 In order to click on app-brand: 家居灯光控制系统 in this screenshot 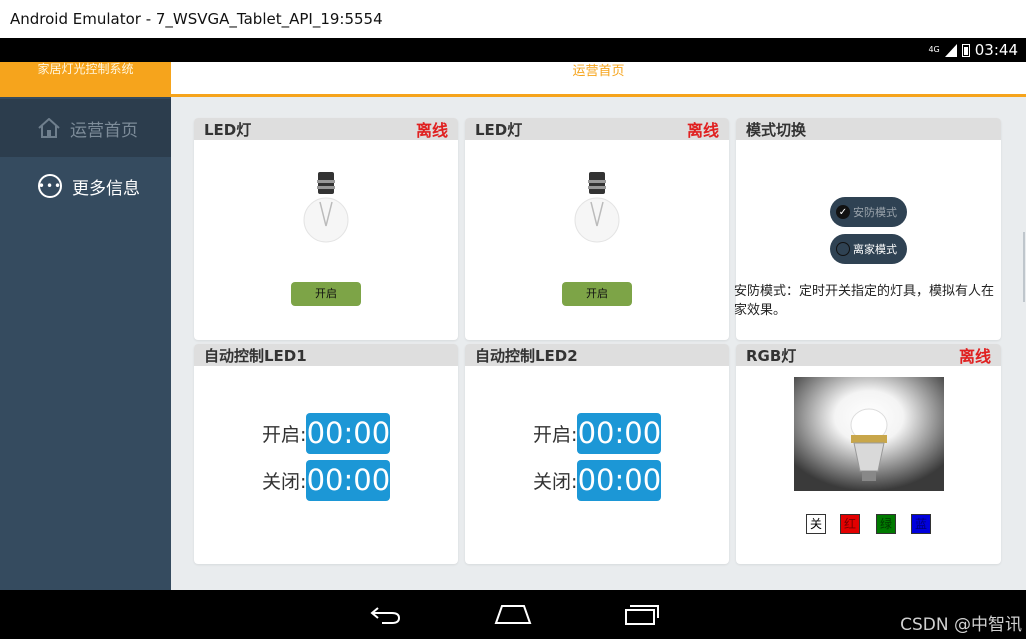, I will do `click(85, 79)`.